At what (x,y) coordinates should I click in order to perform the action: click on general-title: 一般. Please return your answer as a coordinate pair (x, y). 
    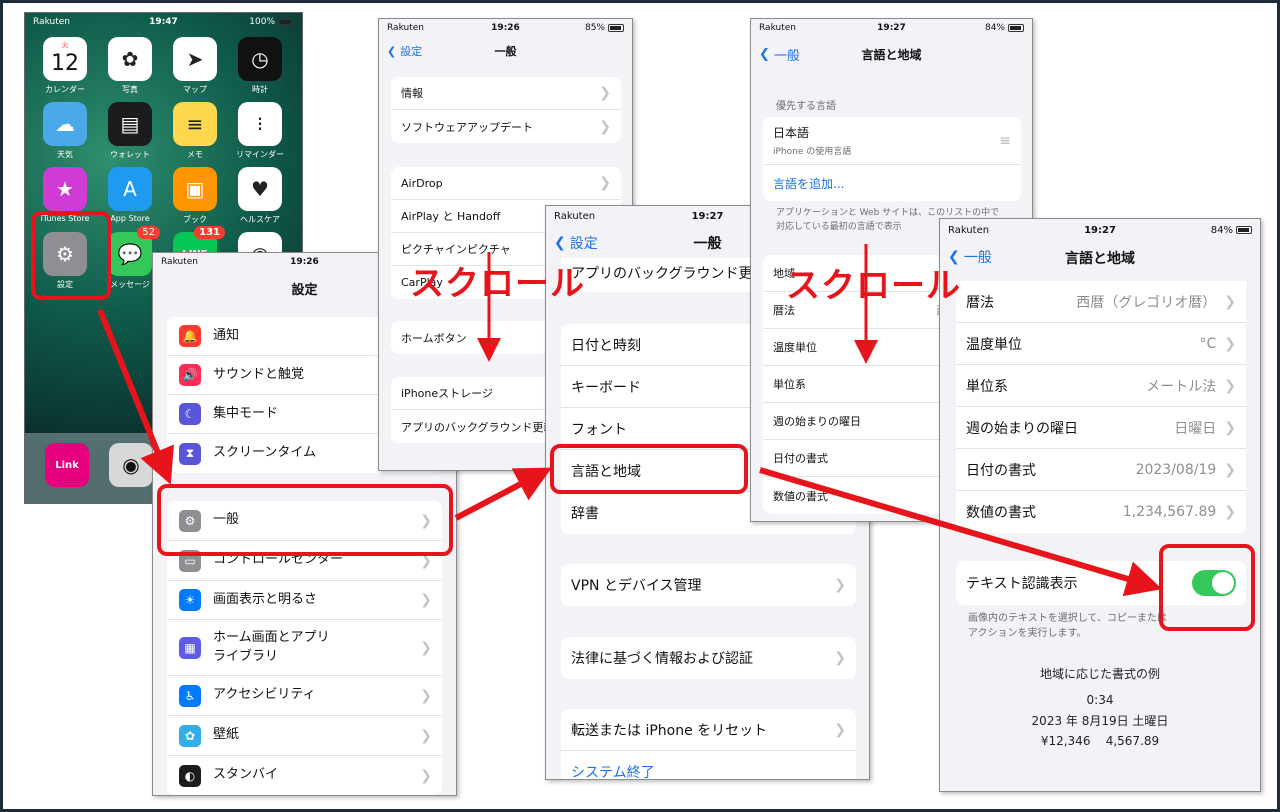
    Looking at the image, I should click on (505, 51).